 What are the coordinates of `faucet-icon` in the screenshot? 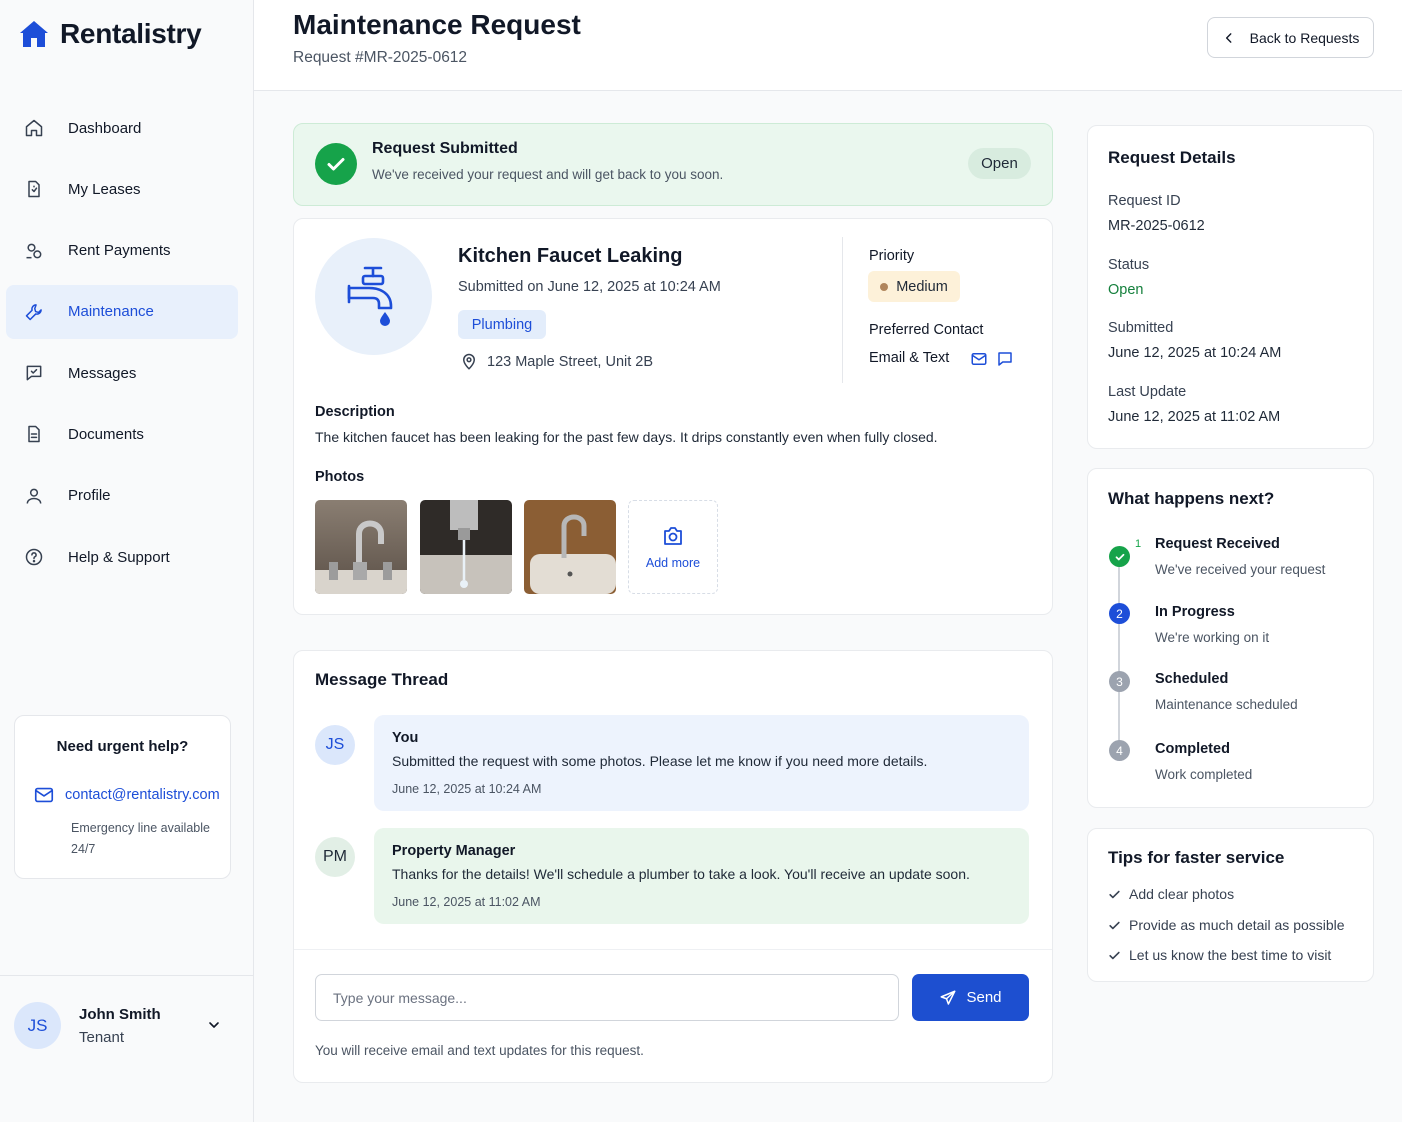 It's located at (373, 296).